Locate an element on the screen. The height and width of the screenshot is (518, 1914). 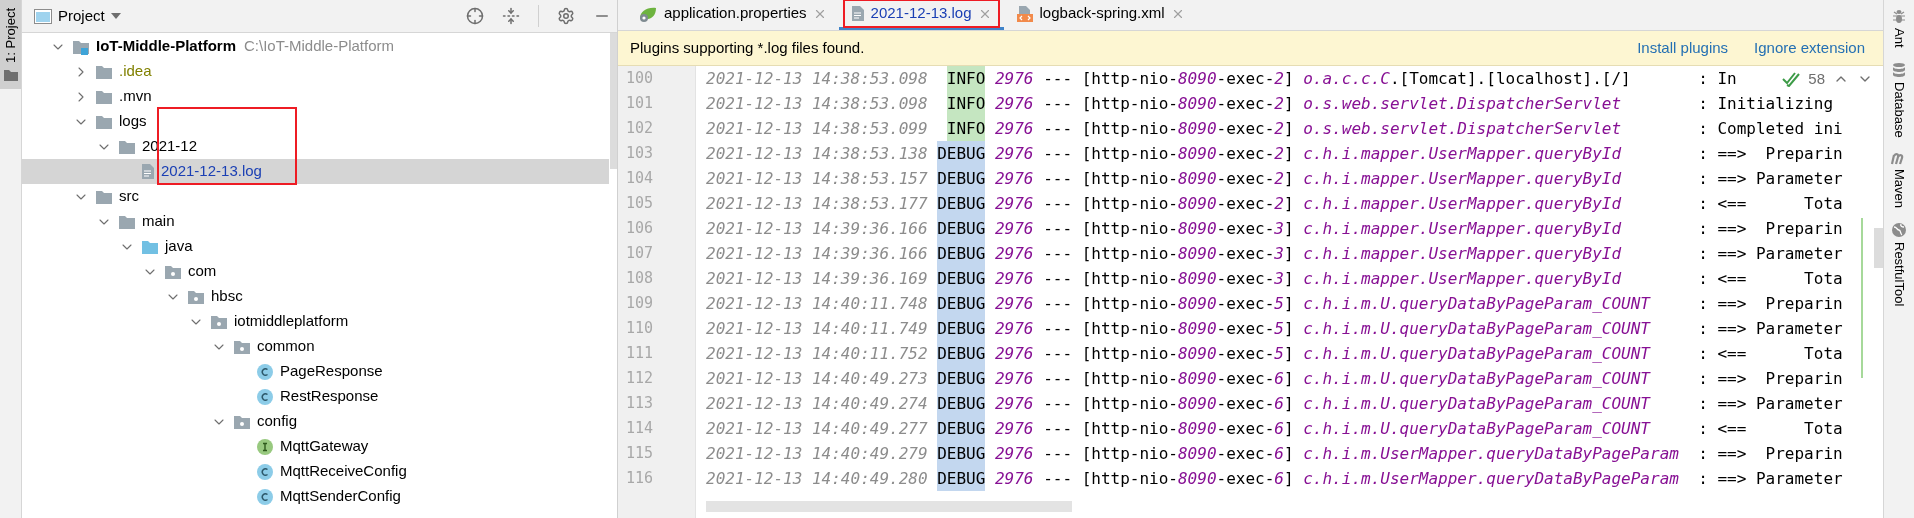
tool-window-tab: RestfulTool is located at coordinates (1899, 264).